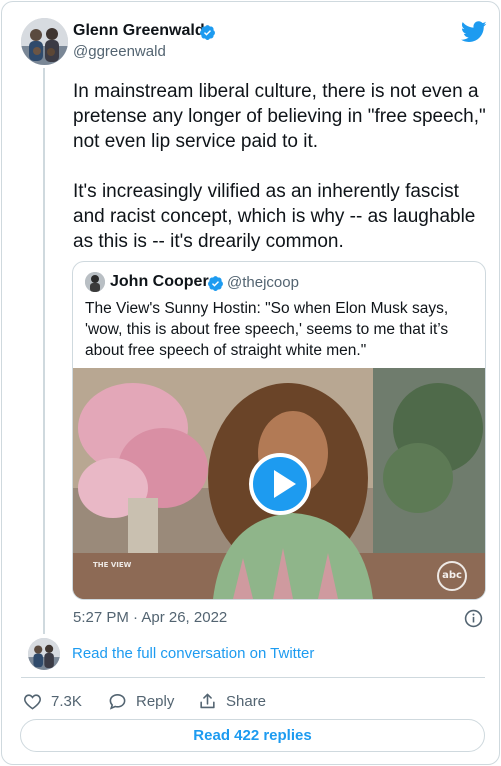 Image resolution: width=501 pixels, height=766 pixels. I want to click on divider, so click(253, 677).